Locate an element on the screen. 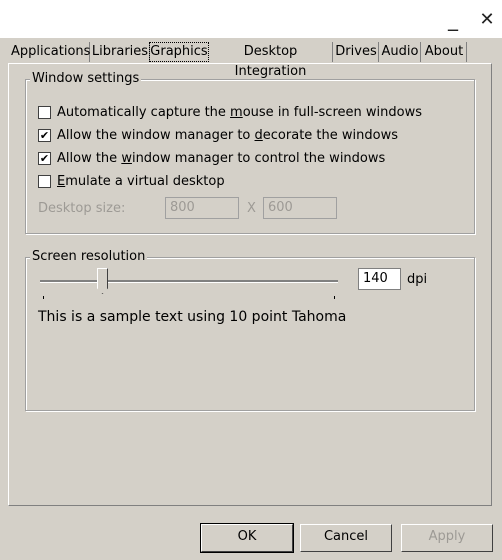 The width and height of the screenshot is (502, 560). ok-button: OK is located at coordinates (247, 538).